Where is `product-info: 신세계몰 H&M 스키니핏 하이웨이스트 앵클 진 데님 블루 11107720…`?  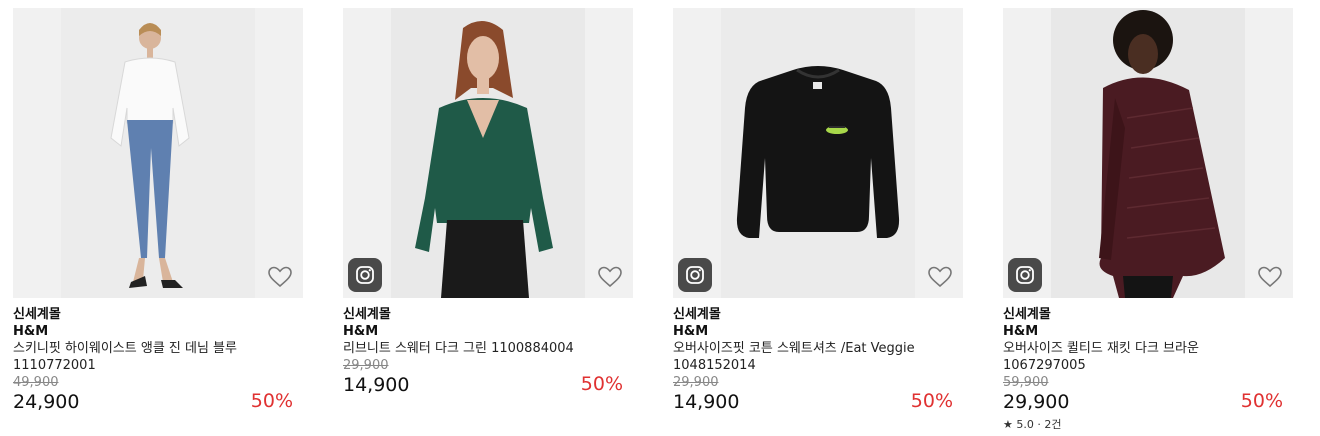 product-info: 신세계몰 H&M 스키니핏 하이웨이스트 앵클 진 데님 블루 11107720… is located at coordinates (158, 356).